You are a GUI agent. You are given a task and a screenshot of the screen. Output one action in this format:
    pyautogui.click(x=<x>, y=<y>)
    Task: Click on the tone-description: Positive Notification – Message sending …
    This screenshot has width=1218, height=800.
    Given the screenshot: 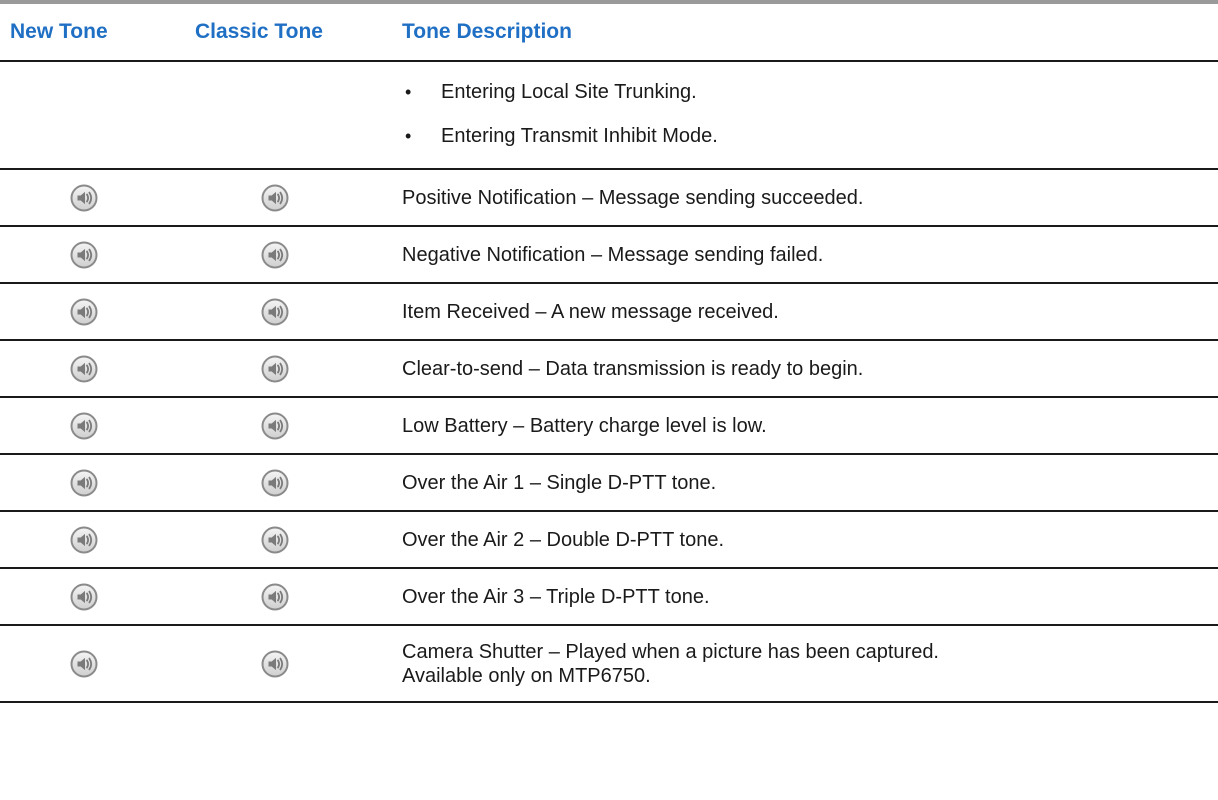 What is the action you would take?
    pyautogui.click(x=633, y=197)
    